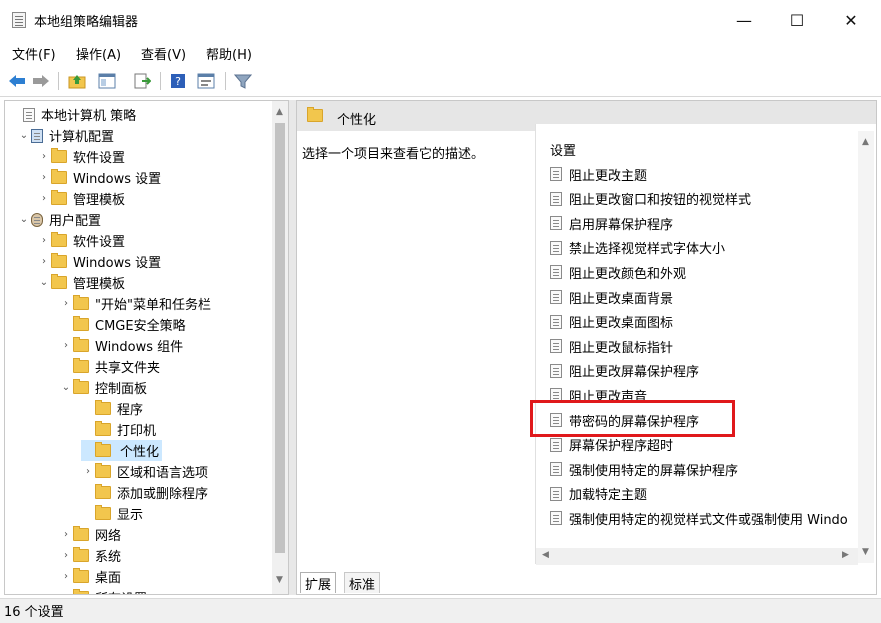  I want to click on tree-item-label: 个性化, so click(140, 450).